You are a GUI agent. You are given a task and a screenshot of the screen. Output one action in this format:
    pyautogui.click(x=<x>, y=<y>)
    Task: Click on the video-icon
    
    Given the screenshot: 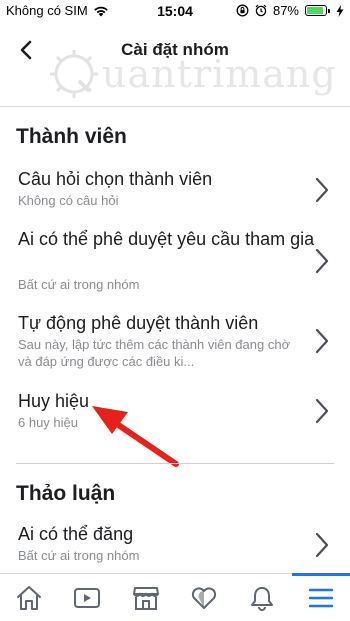 What is the action you would take?
    pyautogui.click(x=87, y=597)
    